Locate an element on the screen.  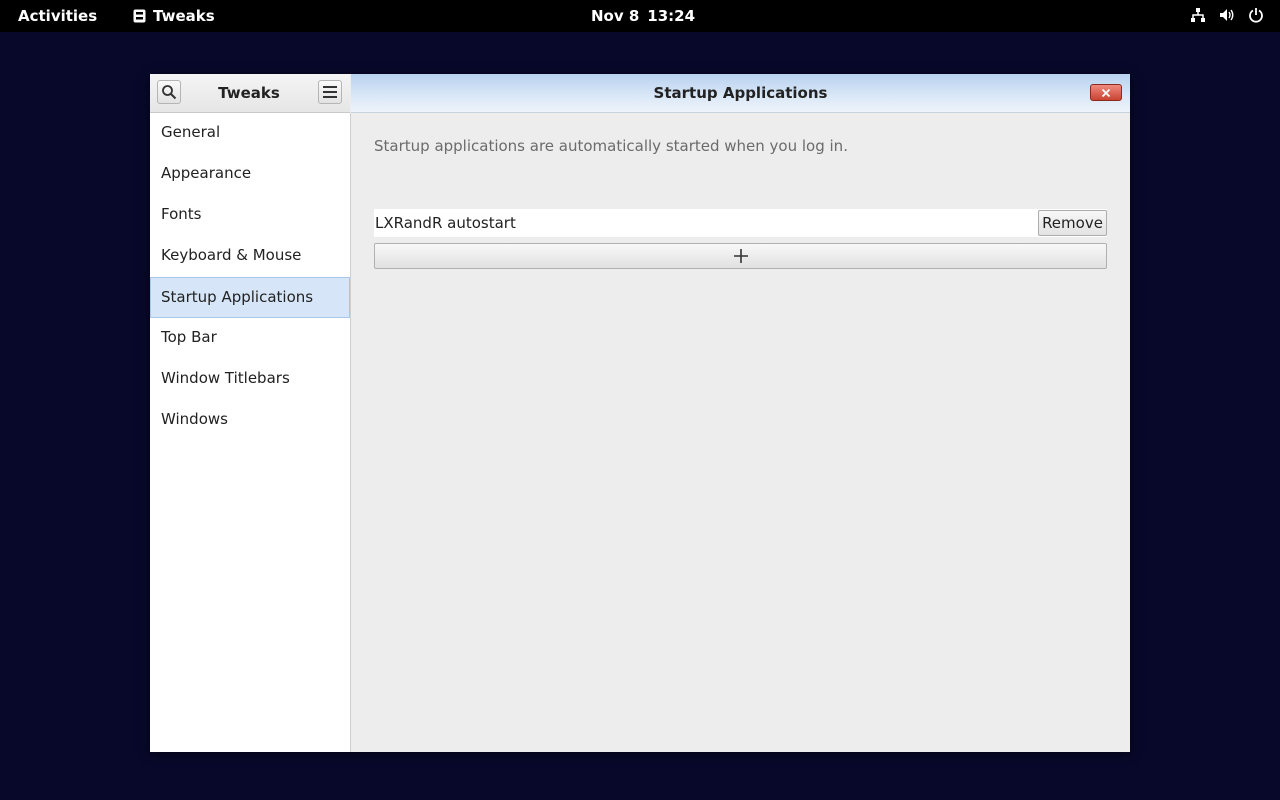
main-header: Startup Applications is located at coordinates (740, 93).